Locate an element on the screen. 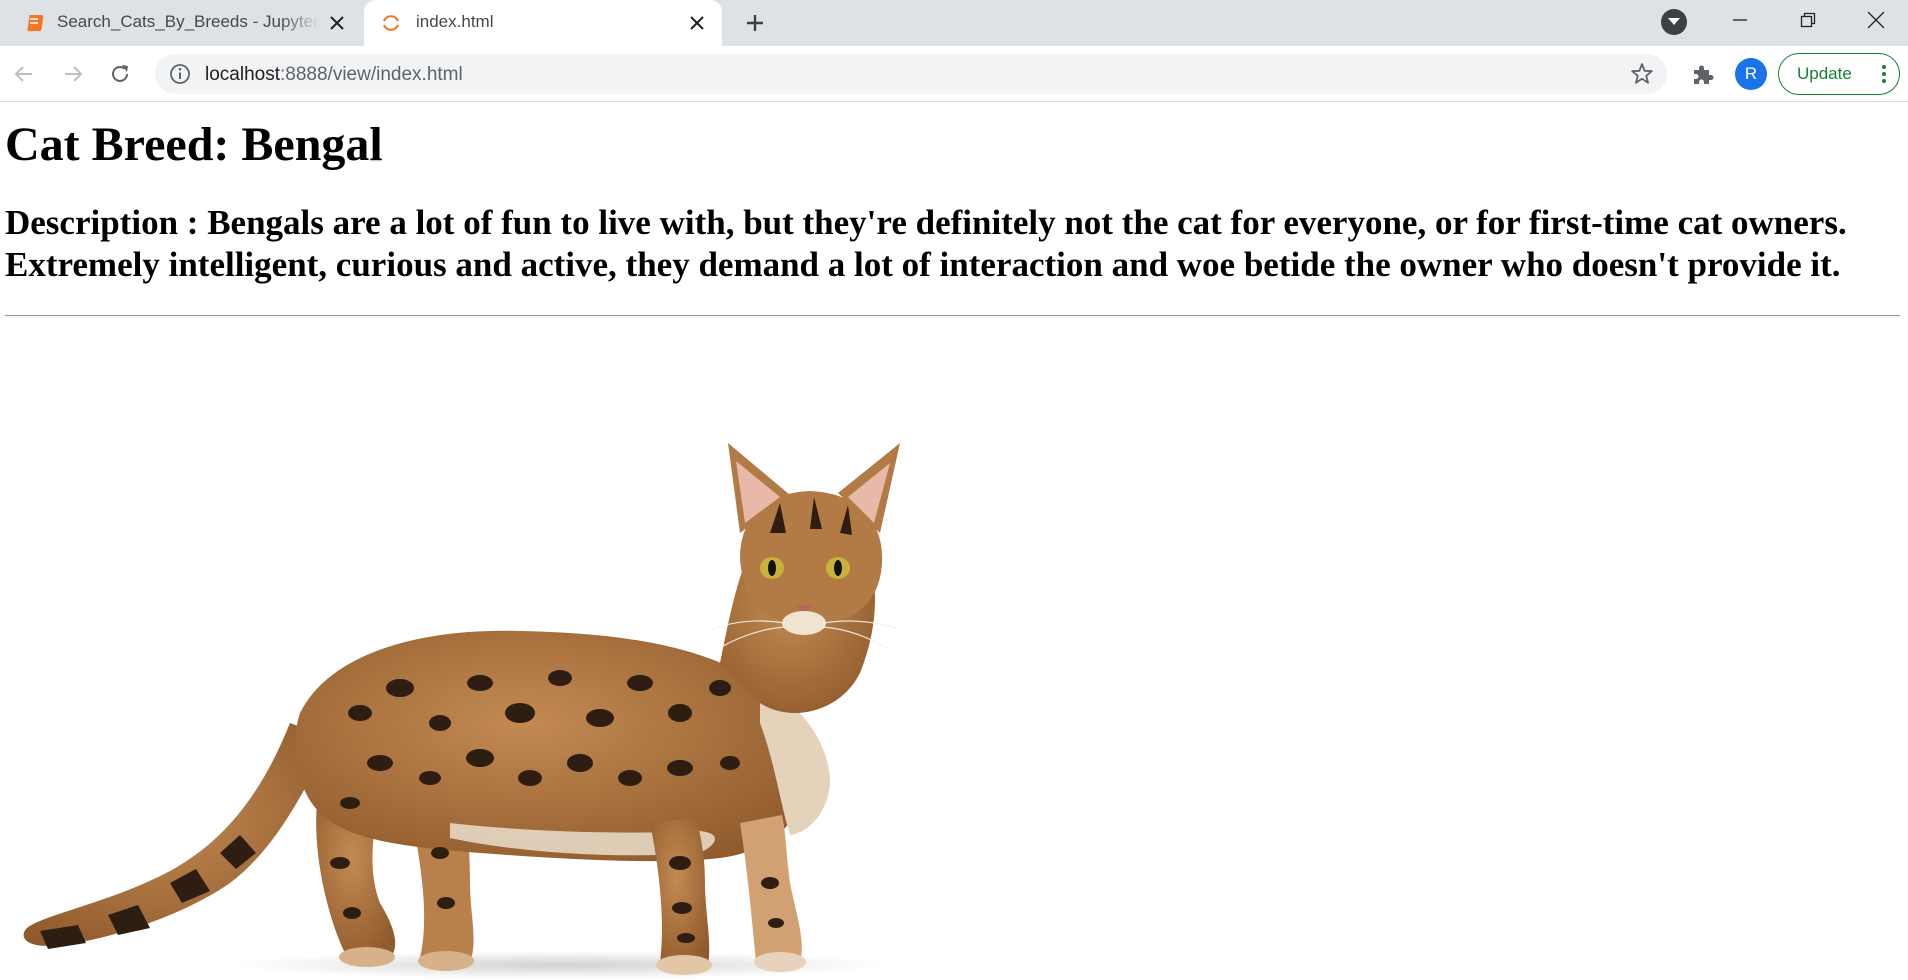  close-icon is located at coordinates (1876, 20).